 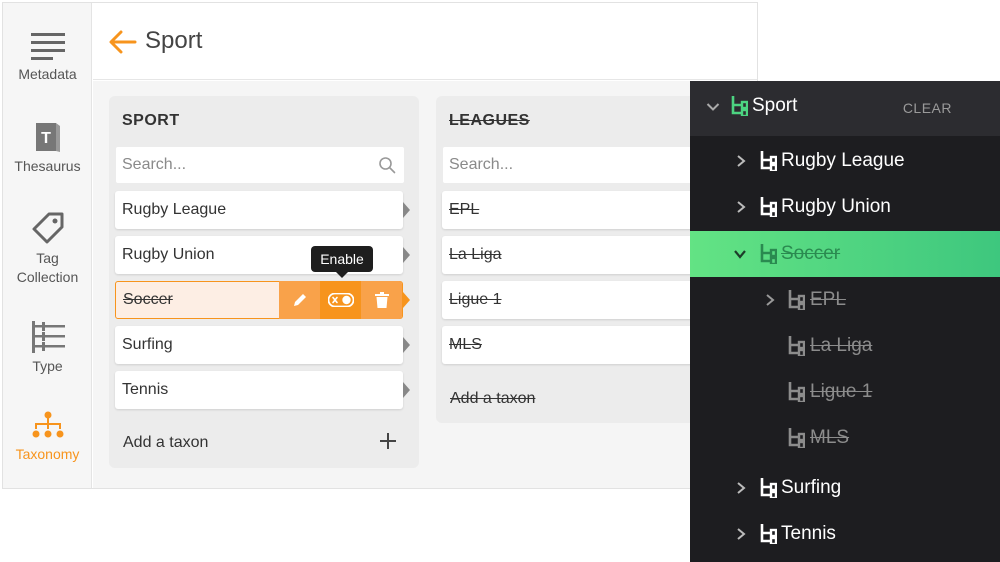 I want to click on tree-item-label: La Liga, so click(x=841, y=345).